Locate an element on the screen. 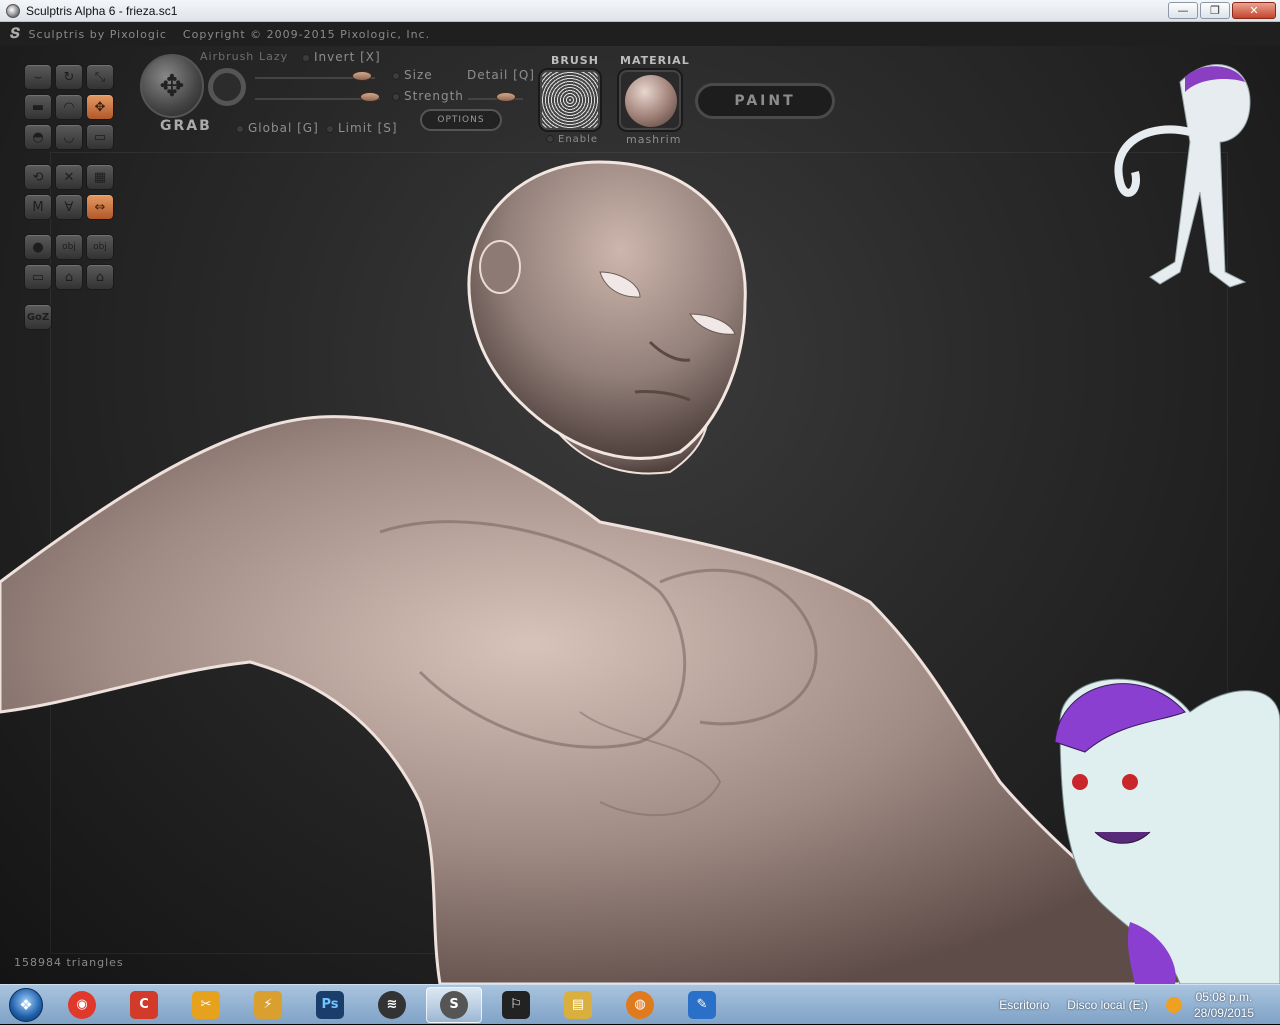 This screenshot has width=1280, height=1025. invert-toggle: Invert [X] is located at coordinates (341, 57).